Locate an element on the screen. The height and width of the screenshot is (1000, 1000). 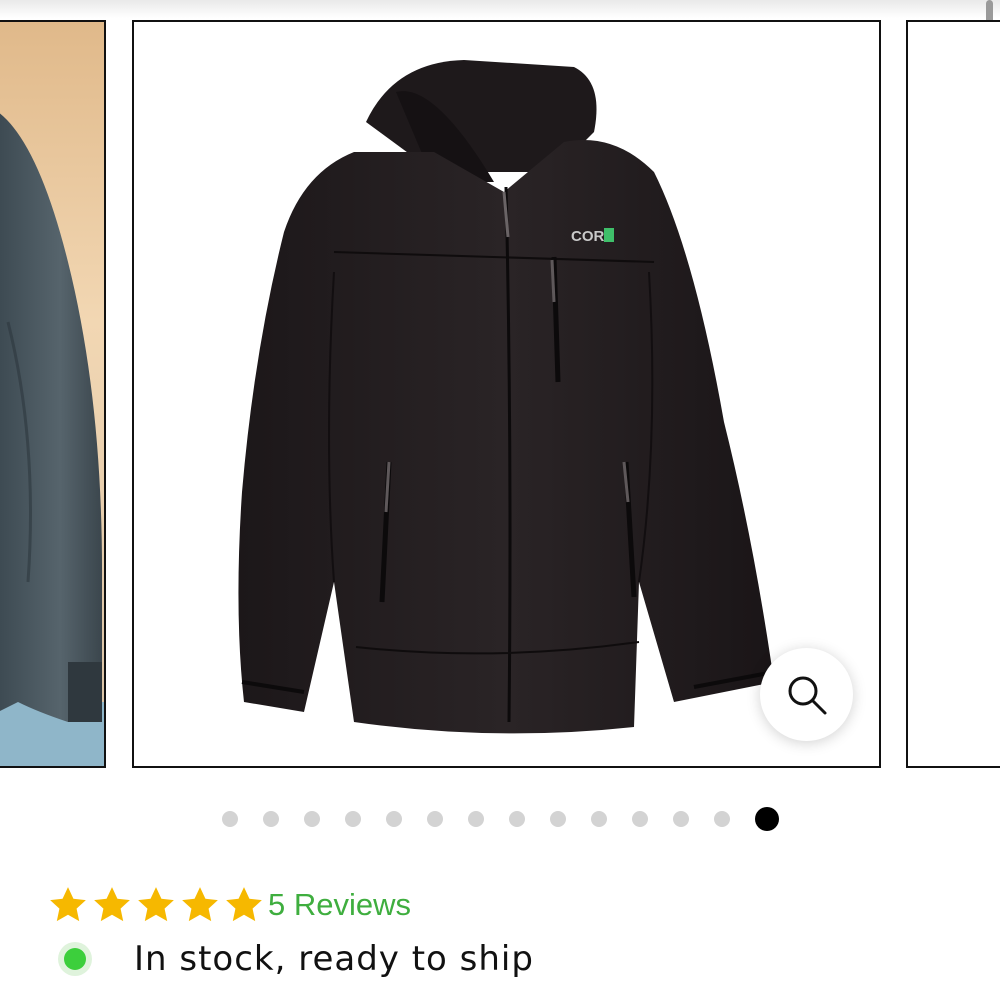
star-rating is located at coordinates (156, 905).